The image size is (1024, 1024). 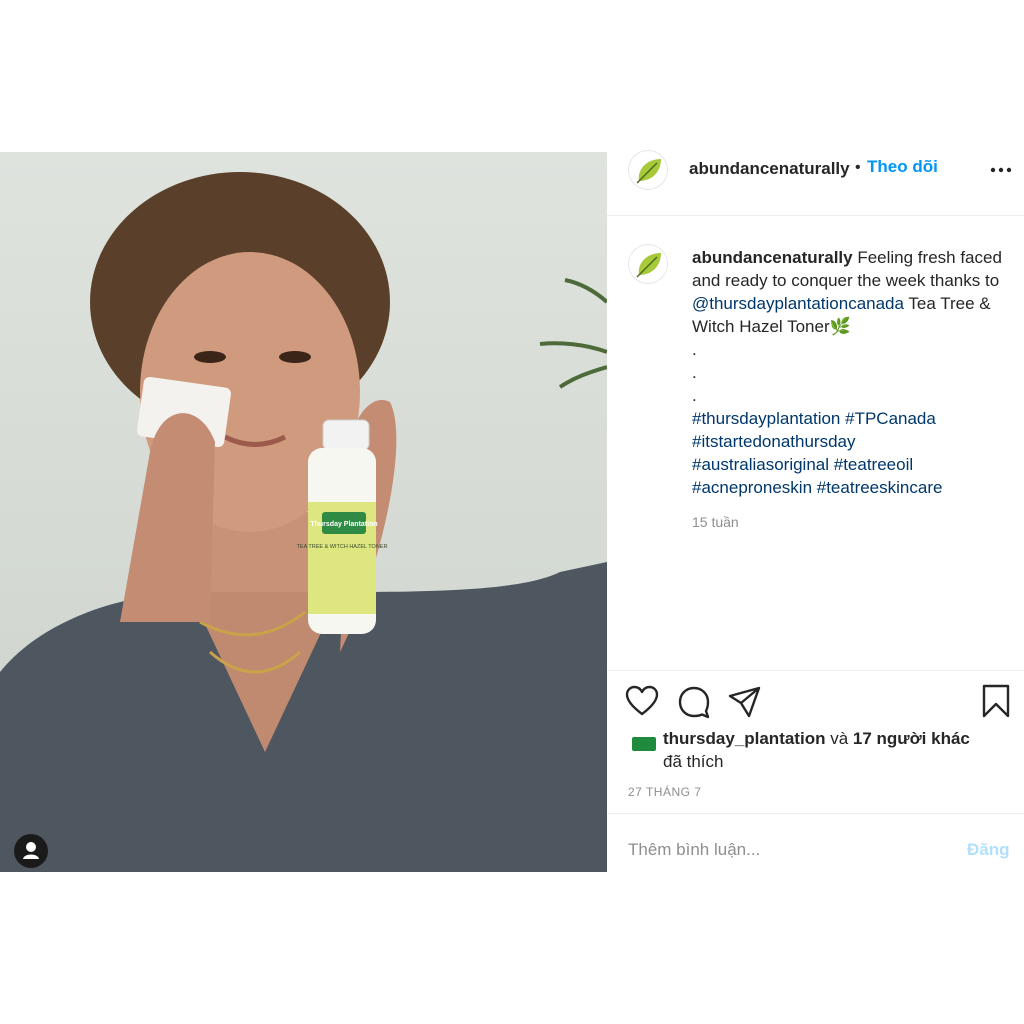 I want to click on liker-avatar, so click(x=644, y=744).